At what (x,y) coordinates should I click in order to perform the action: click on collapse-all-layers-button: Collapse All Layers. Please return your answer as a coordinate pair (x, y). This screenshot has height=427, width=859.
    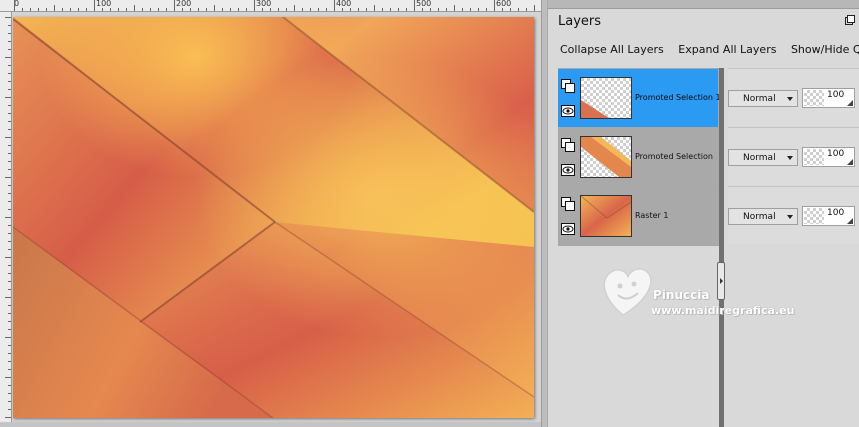
    Looking at the image, I should click on (612, 49).